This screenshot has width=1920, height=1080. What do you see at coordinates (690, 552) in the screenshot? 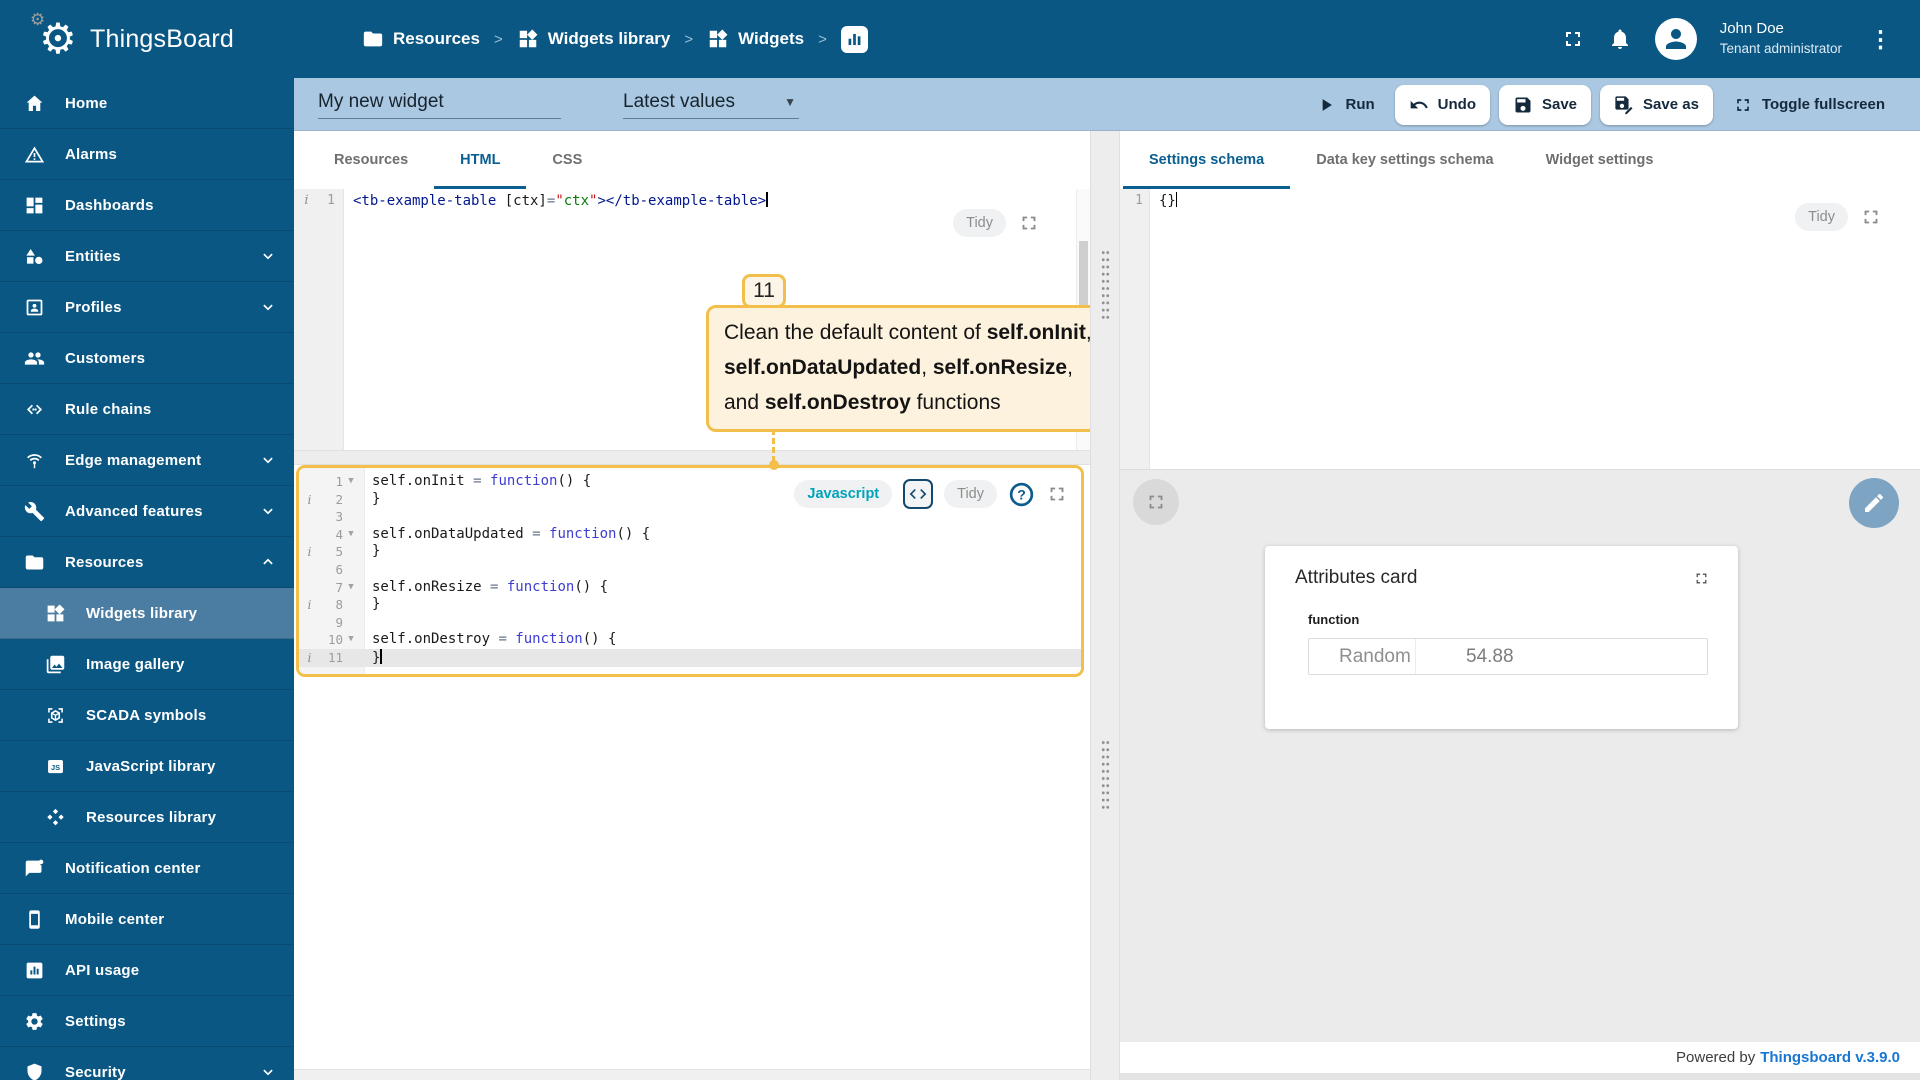
I see `code-line: i 5}` at bounding box center [690, 552].